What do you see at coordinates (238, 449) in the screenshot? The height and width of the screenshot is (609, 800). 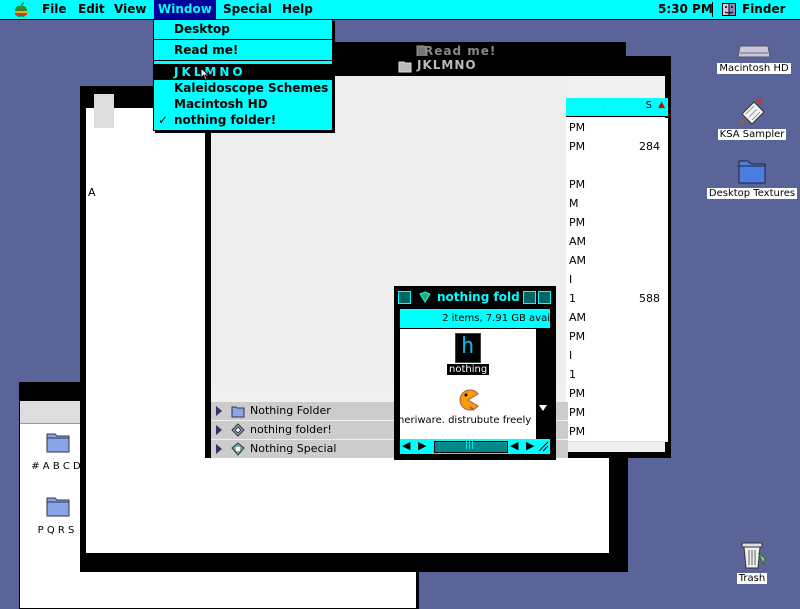 I see `application-icon` at bounding box center [238, 449].